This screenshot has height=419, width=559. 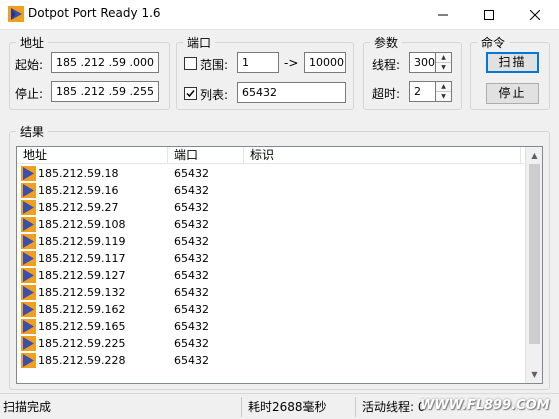 I want to click on start-ip-octet-1: 185, so click(x=66, y=62).